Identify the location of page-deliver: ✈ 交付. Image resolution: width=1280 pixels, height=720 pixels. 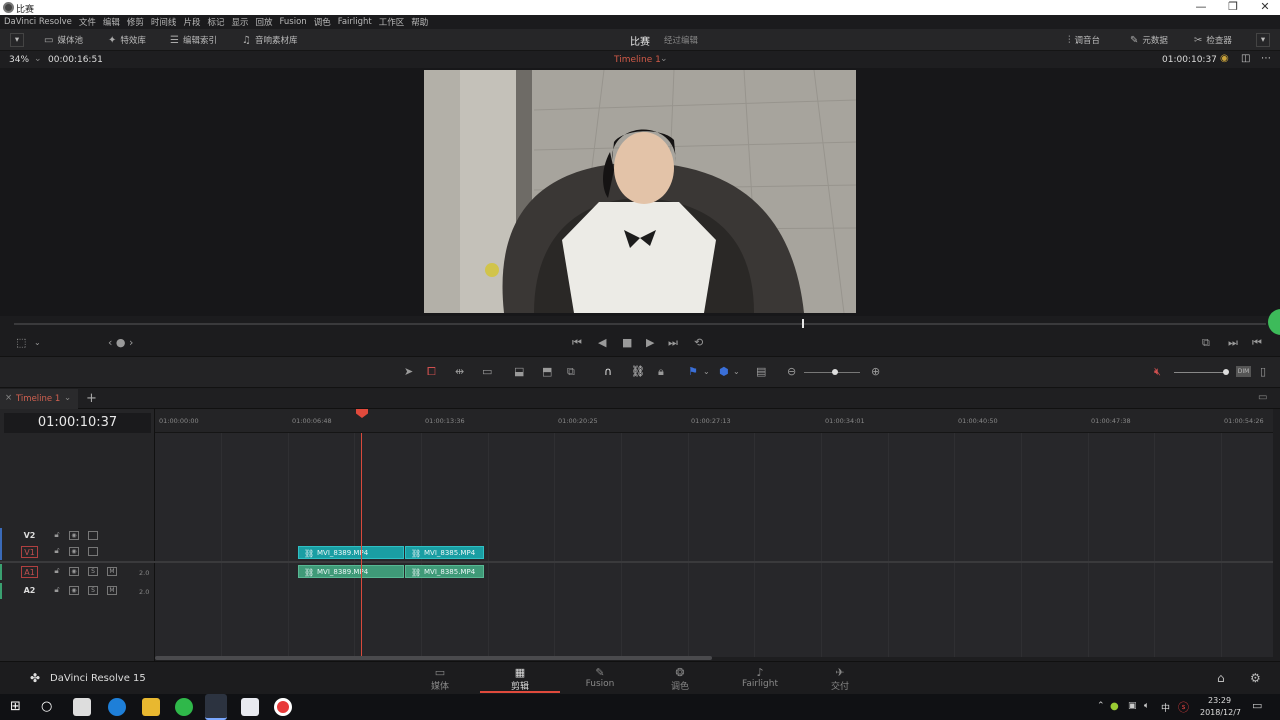
(840, 679).